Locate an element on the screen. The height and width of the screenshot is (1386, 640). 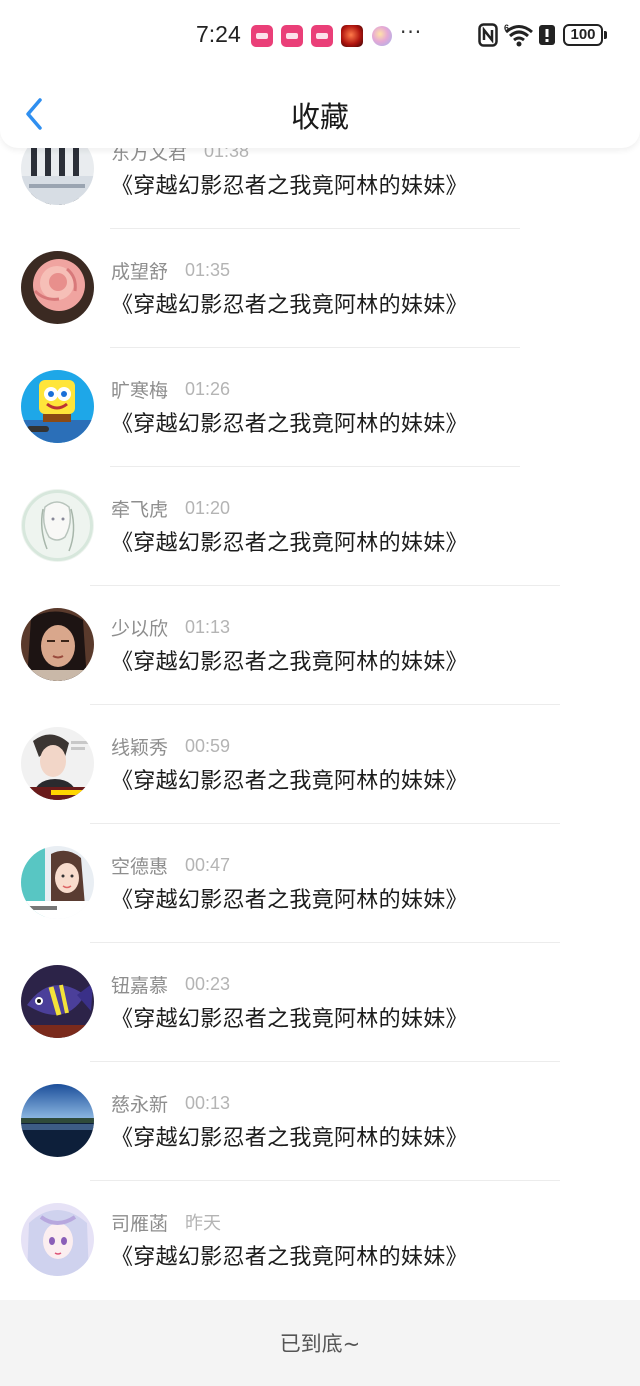
list-item: 少以欣 01:13 《穿越幻影忍者之我竟阿林的妹妹》 is located at coordinates (320, 667).